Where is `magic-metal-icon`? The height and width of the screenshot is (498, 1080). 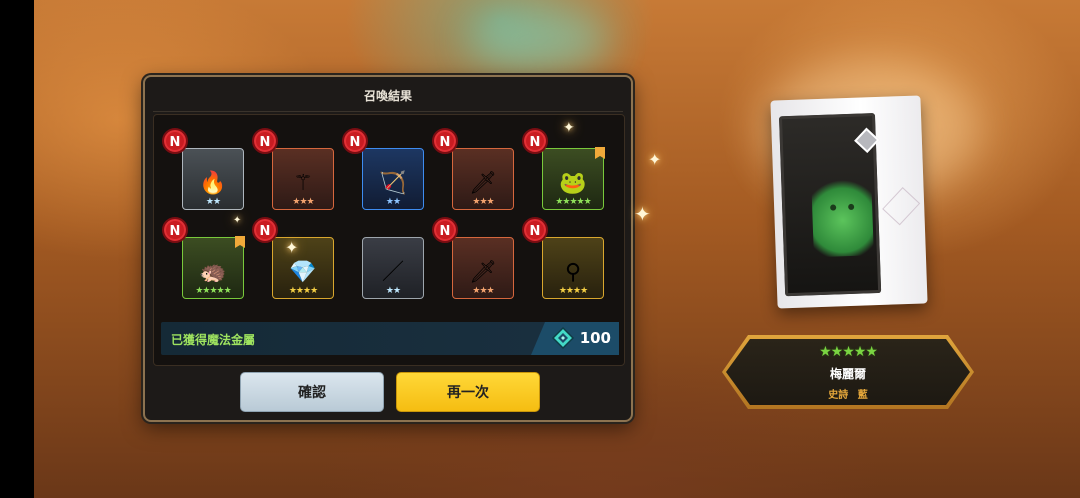 magic-metal-icon is located at coordinates (563, 338).